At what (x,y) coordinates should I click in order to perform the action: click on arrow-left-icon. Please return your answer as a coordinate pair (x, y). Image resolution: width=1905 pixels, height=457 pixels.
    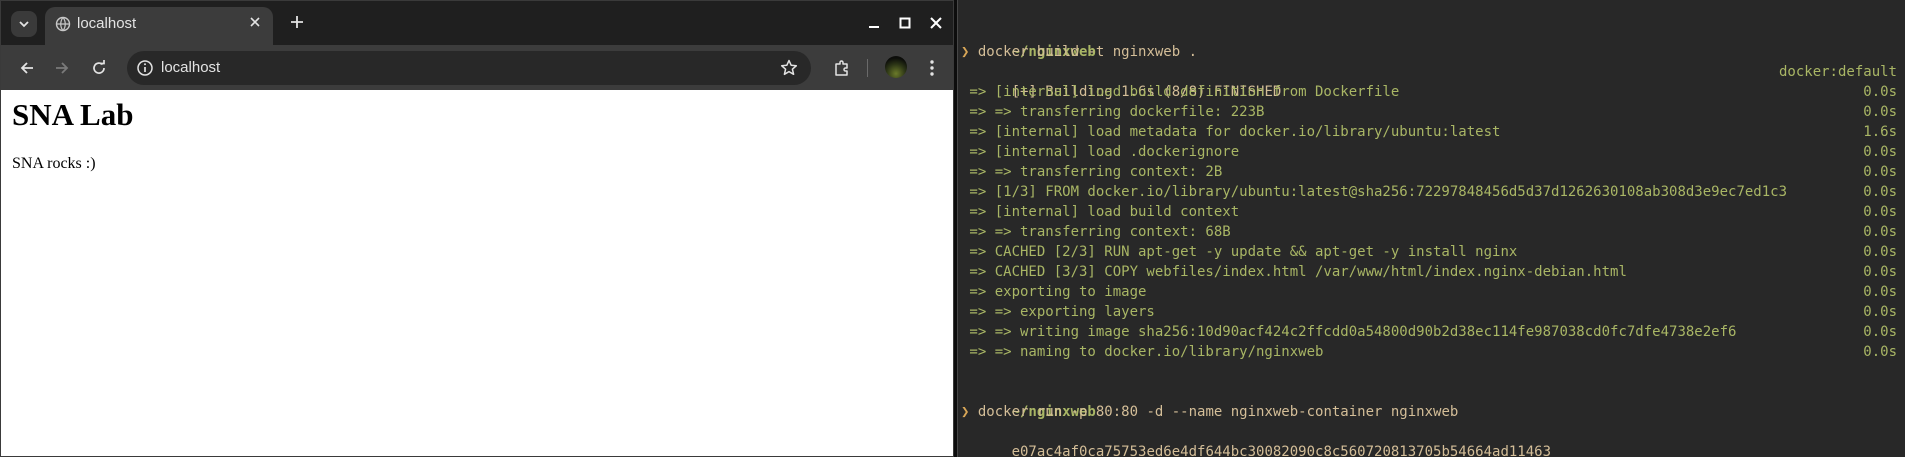
    Looking at the image, I should click on (26, 68).